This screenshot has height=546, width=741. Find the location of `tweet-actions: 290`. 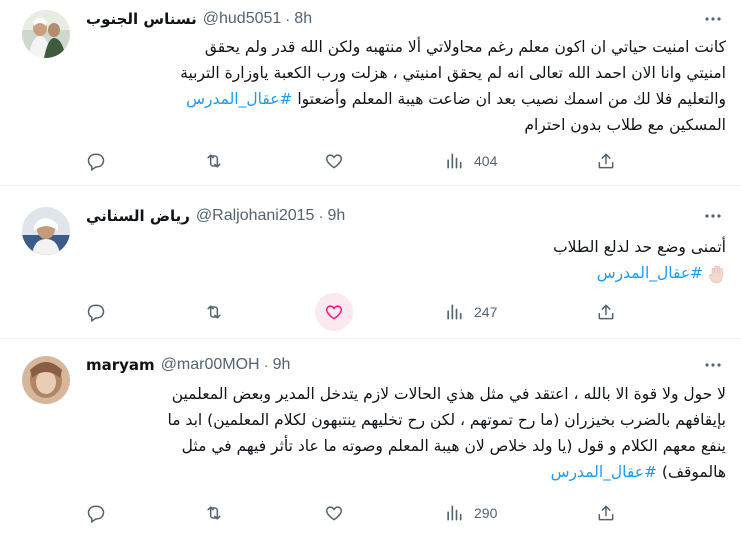

tweet-actions: 290 is located at coordinates (356, 513).